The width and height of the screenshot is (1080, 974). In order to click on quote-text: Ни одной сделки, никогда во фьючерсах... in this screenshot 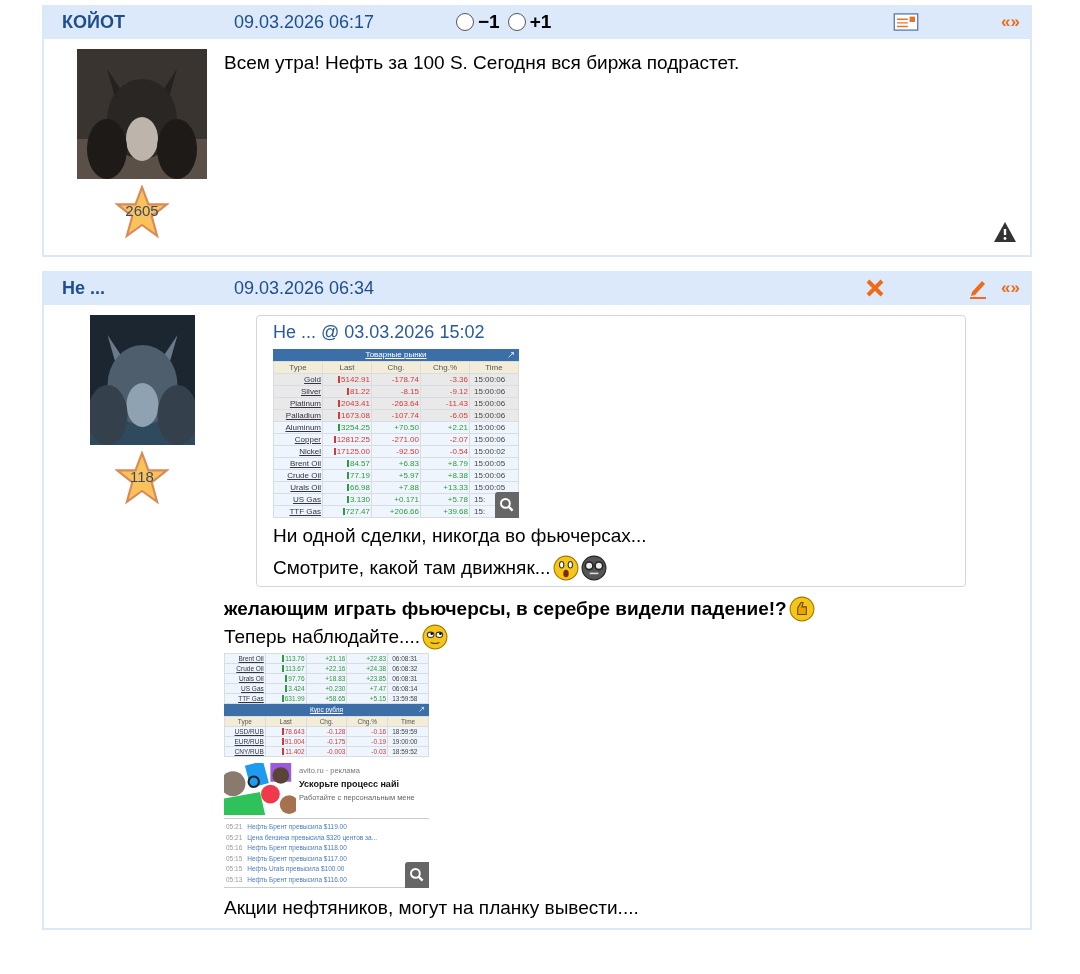, I will do `click(460, 536)`.